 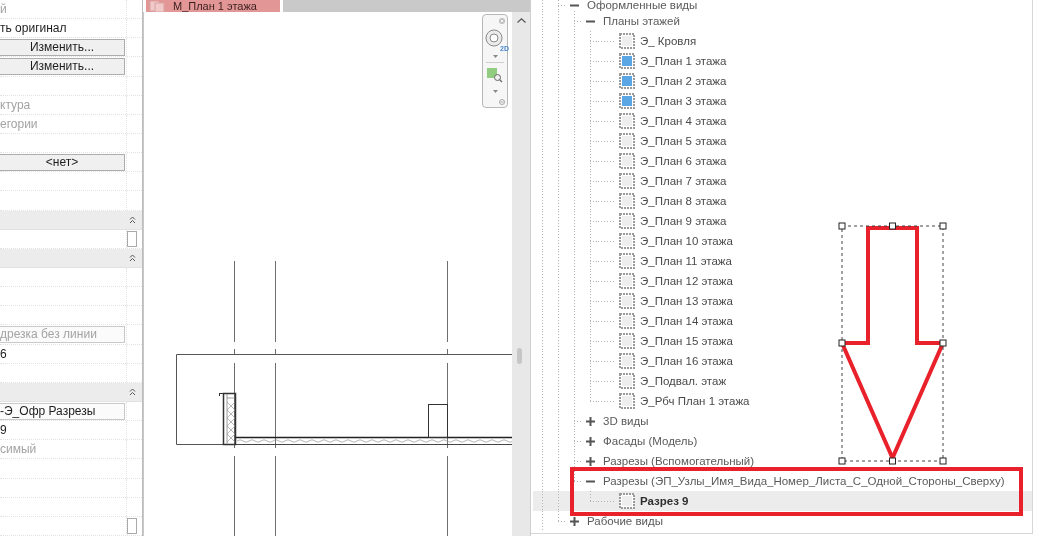 What do you see at coordinates (782, 321) in the screenshot?
I see `tree-item: Э_План 14 этажа` at bounding box center [782, 321].